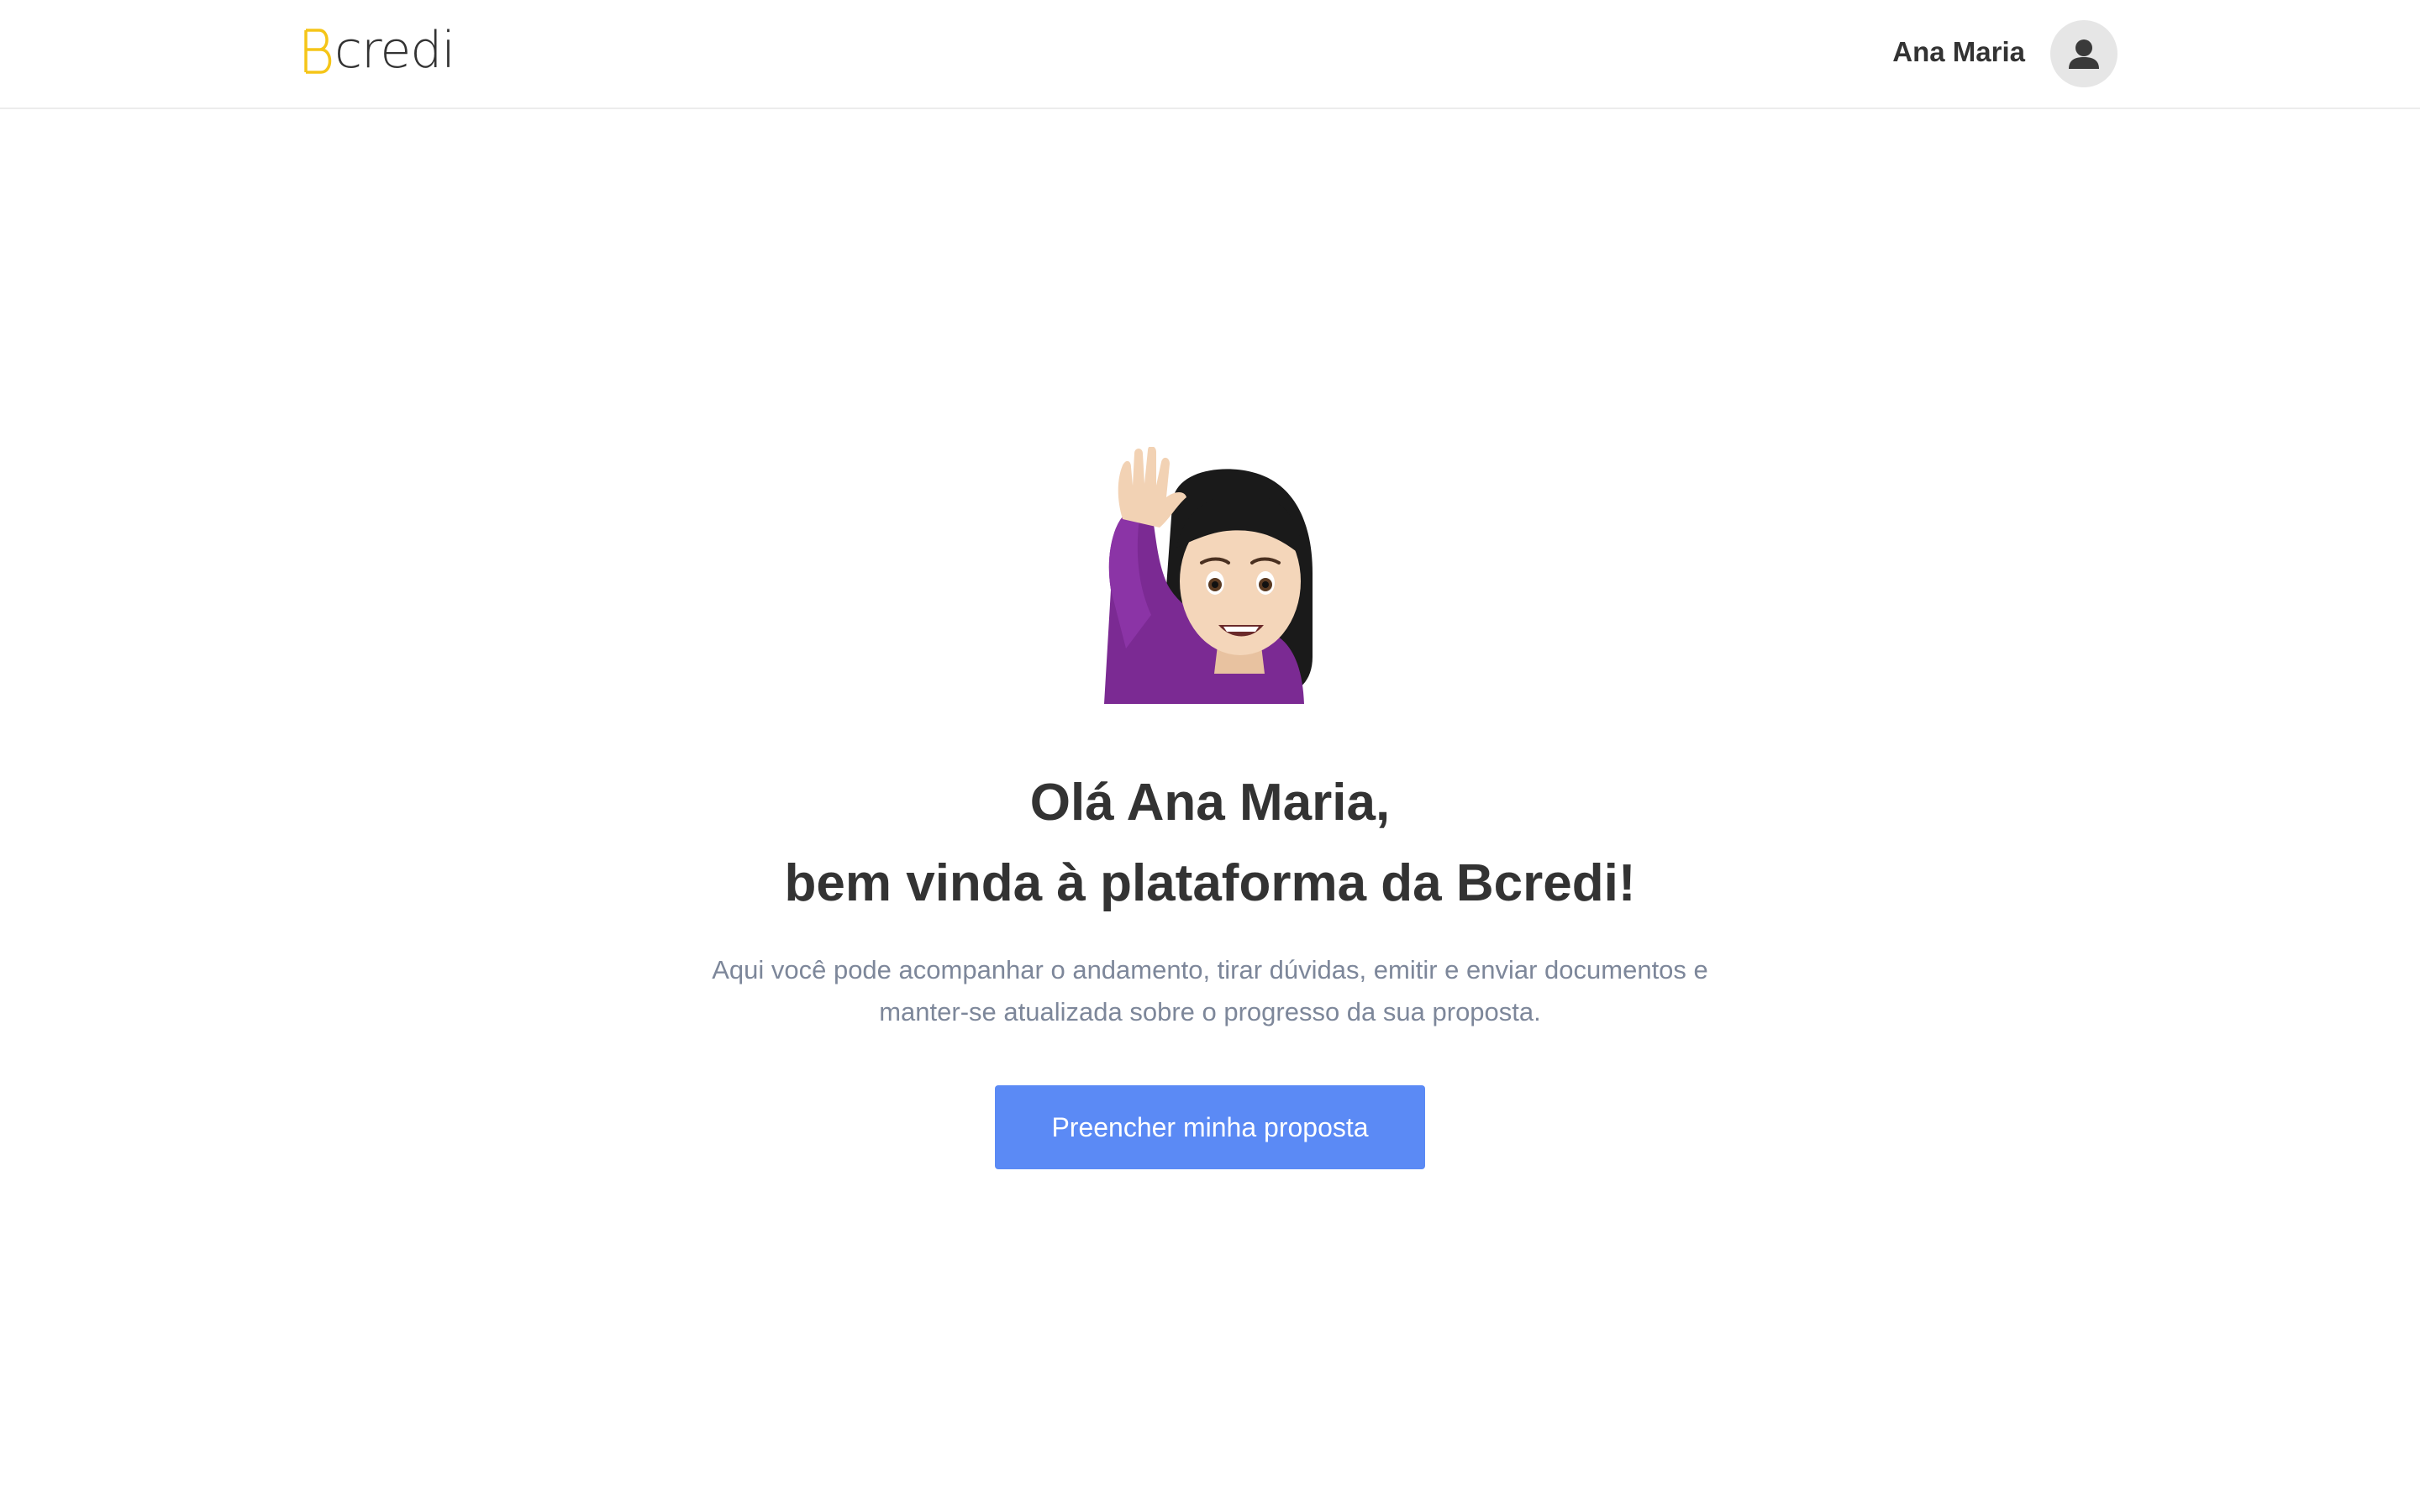 The height and width of the screenshot is (1512, 2420). Describe the element at coordinates (1210, 803) in the screenshot. I see `greeting-title: Olá Ana Maria,` at that location.